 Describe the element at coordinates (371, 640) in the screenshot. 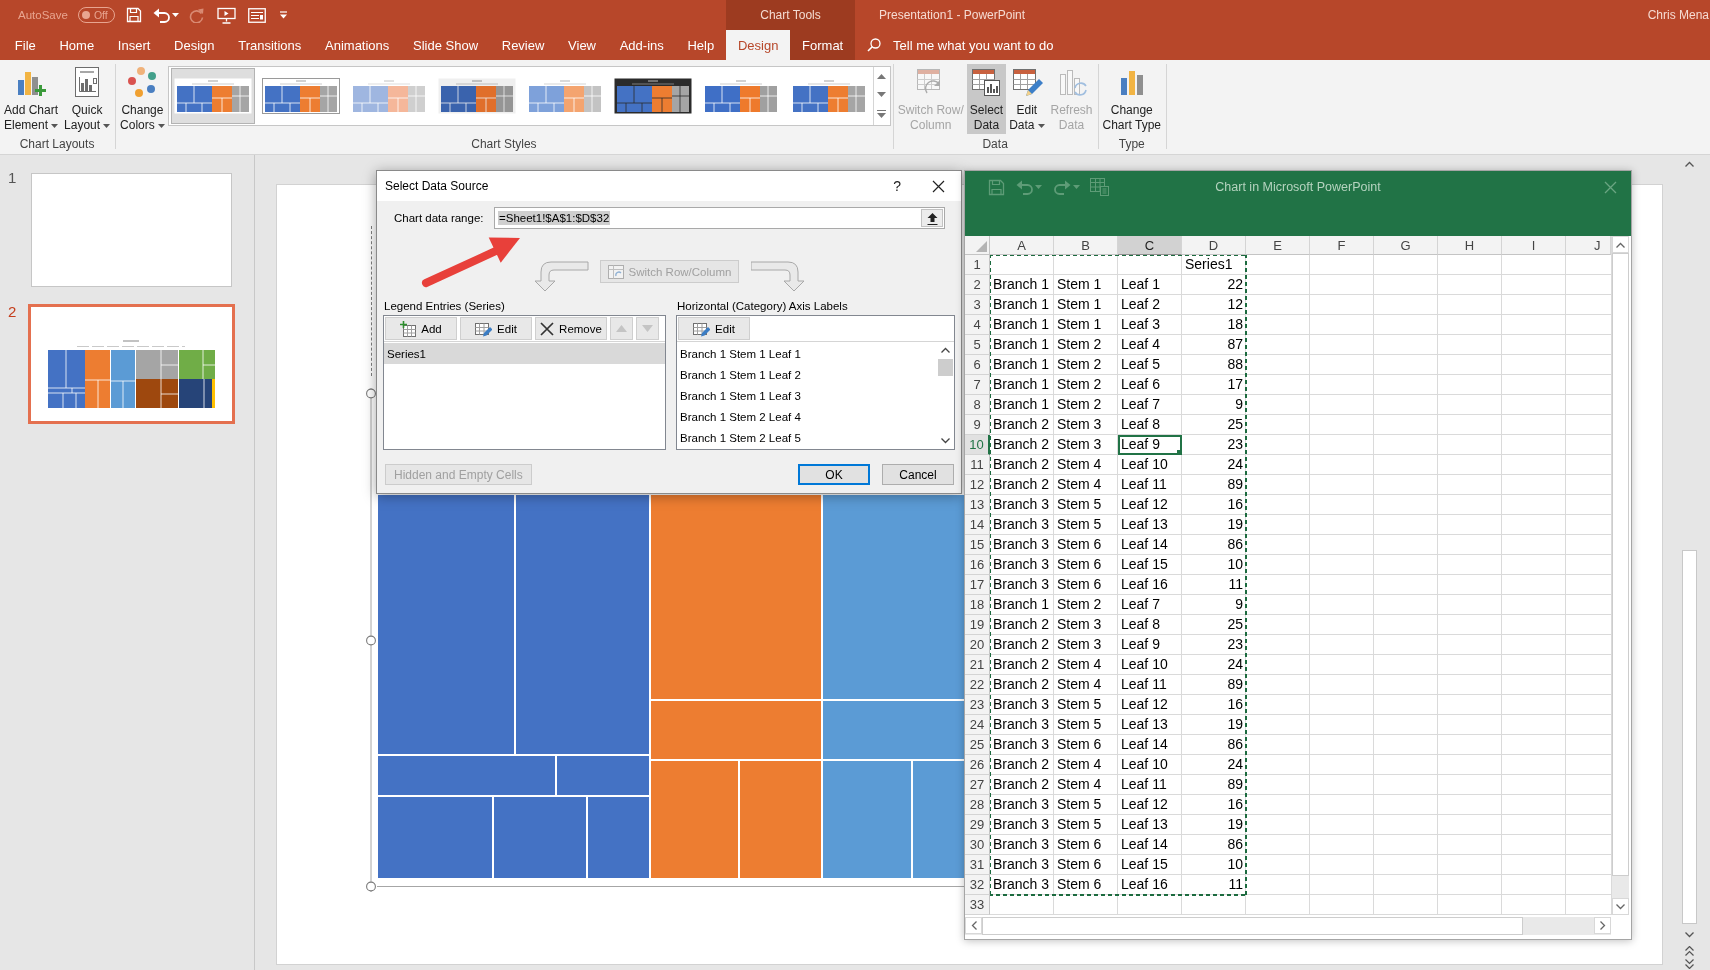

I see `selection-edge-with-handles` at that location.